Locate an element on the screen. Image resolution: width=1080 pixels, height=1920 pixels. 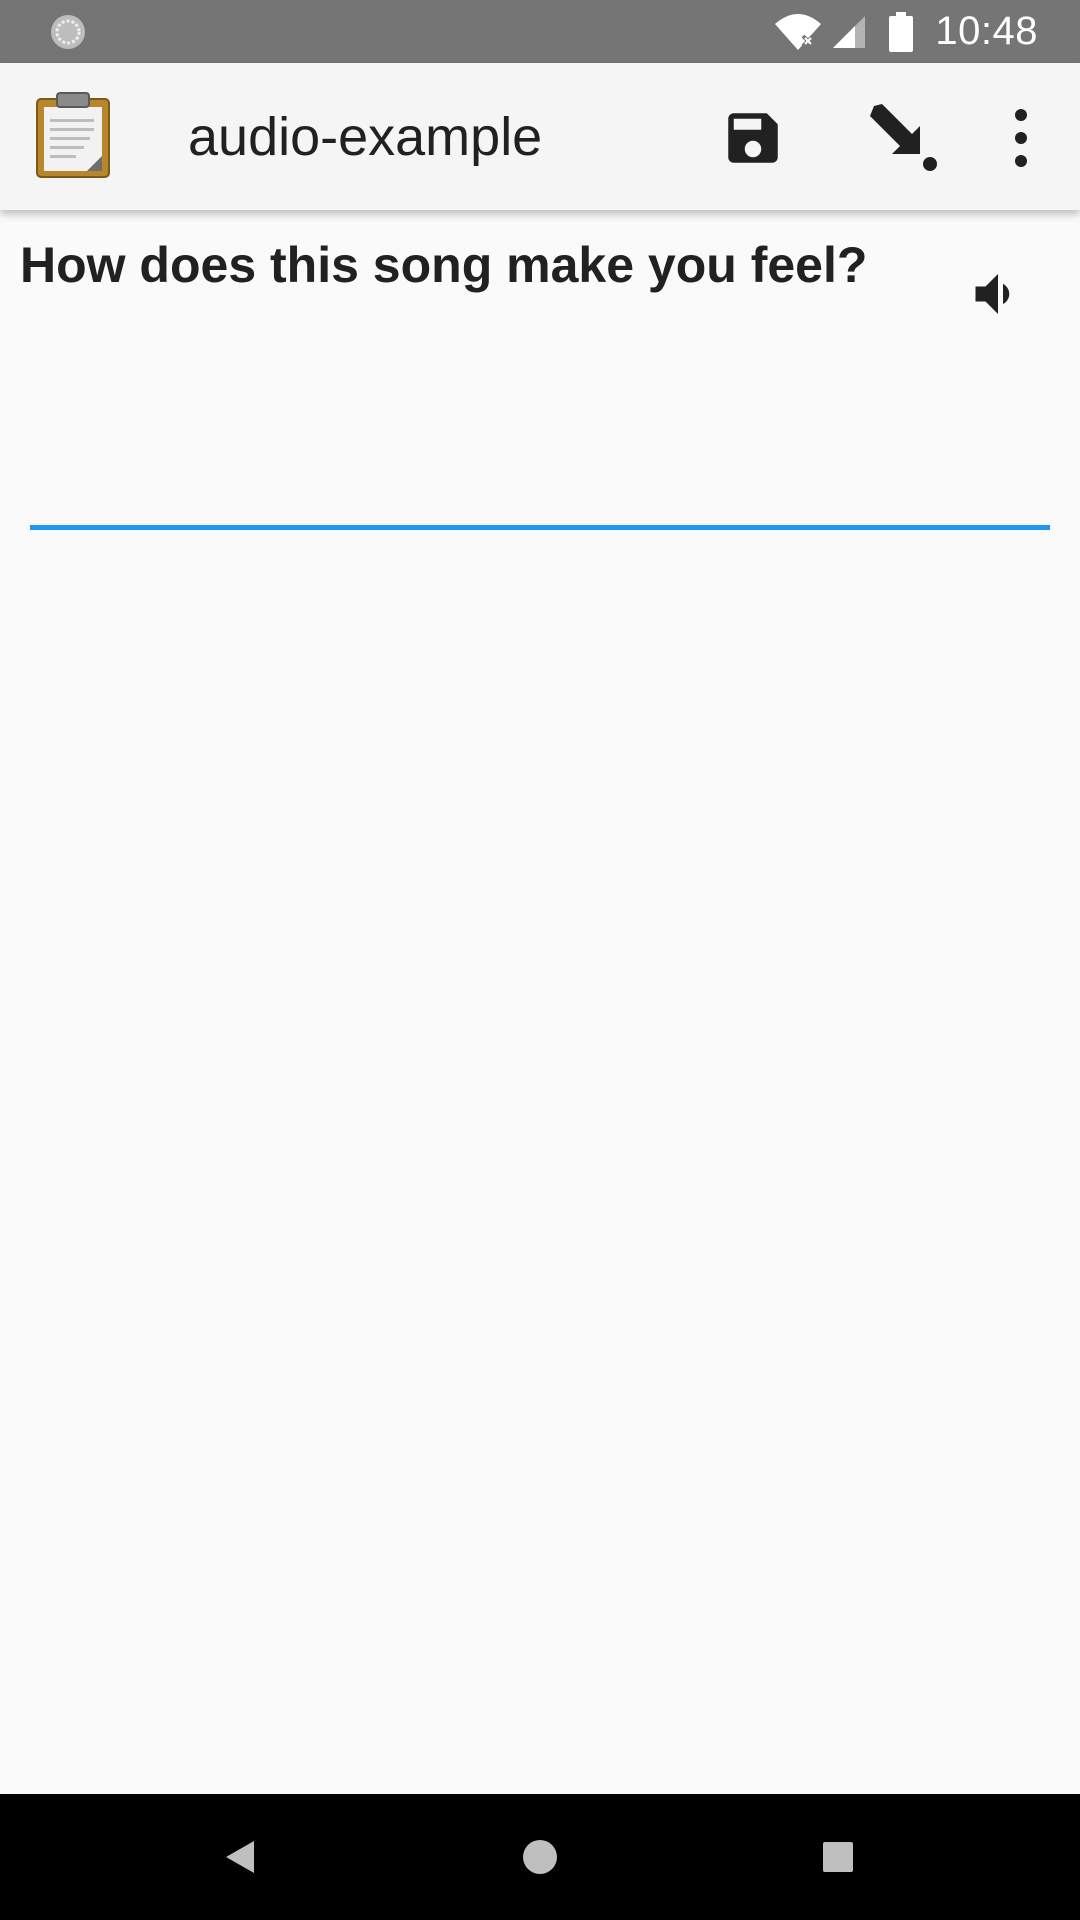
navigation-bar is located at coordinates (540, 1857).